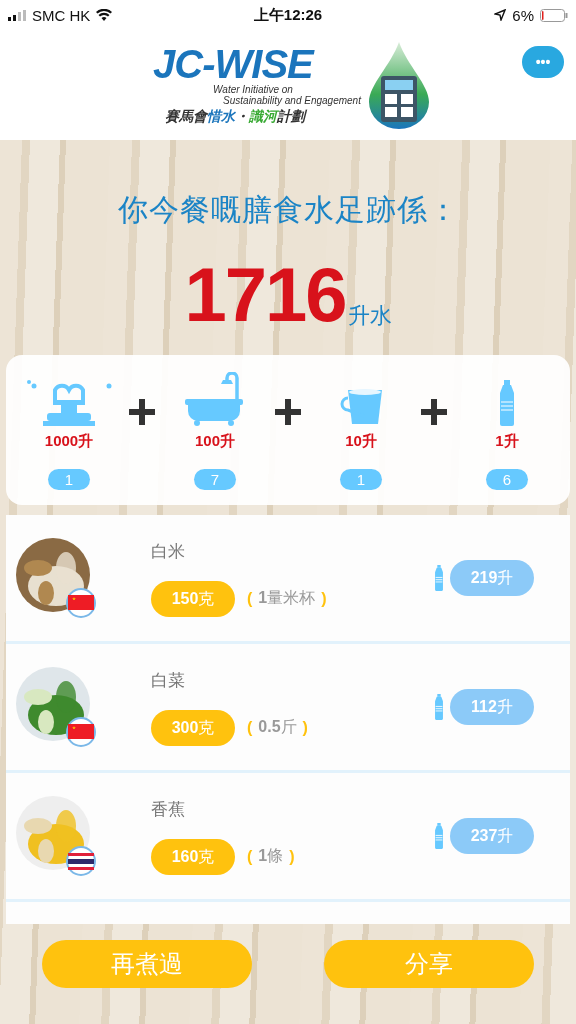  Describe the element at coordinates (292, 100) in the screenshot. I see `logo-subtitle: Sustainability and Engagement` at that location.